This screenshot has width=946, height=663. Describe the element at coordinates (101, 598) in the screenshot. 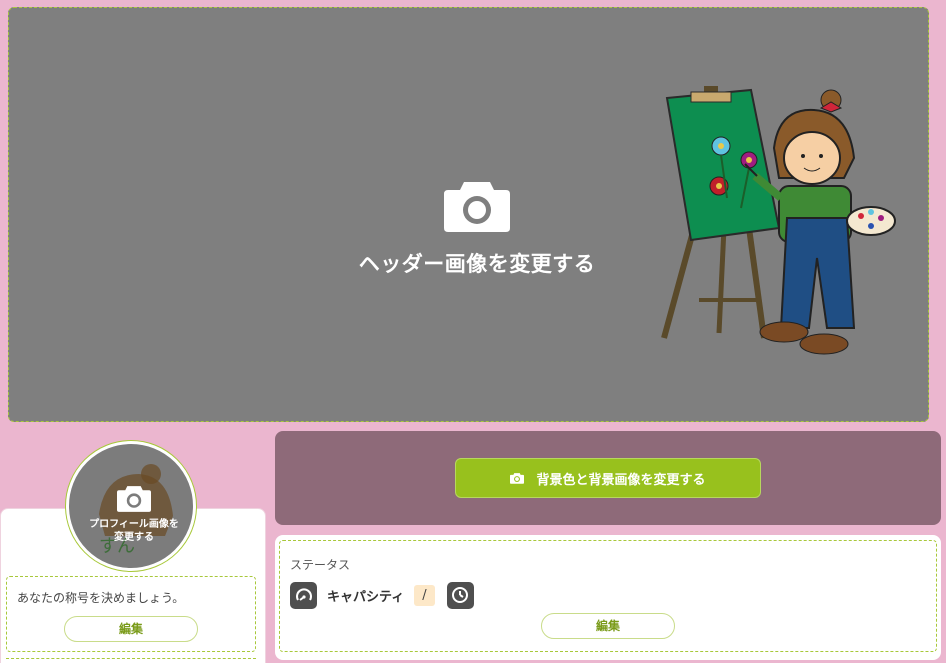

I see `title-hint: あなたの称号を決めましょう。` at that location.